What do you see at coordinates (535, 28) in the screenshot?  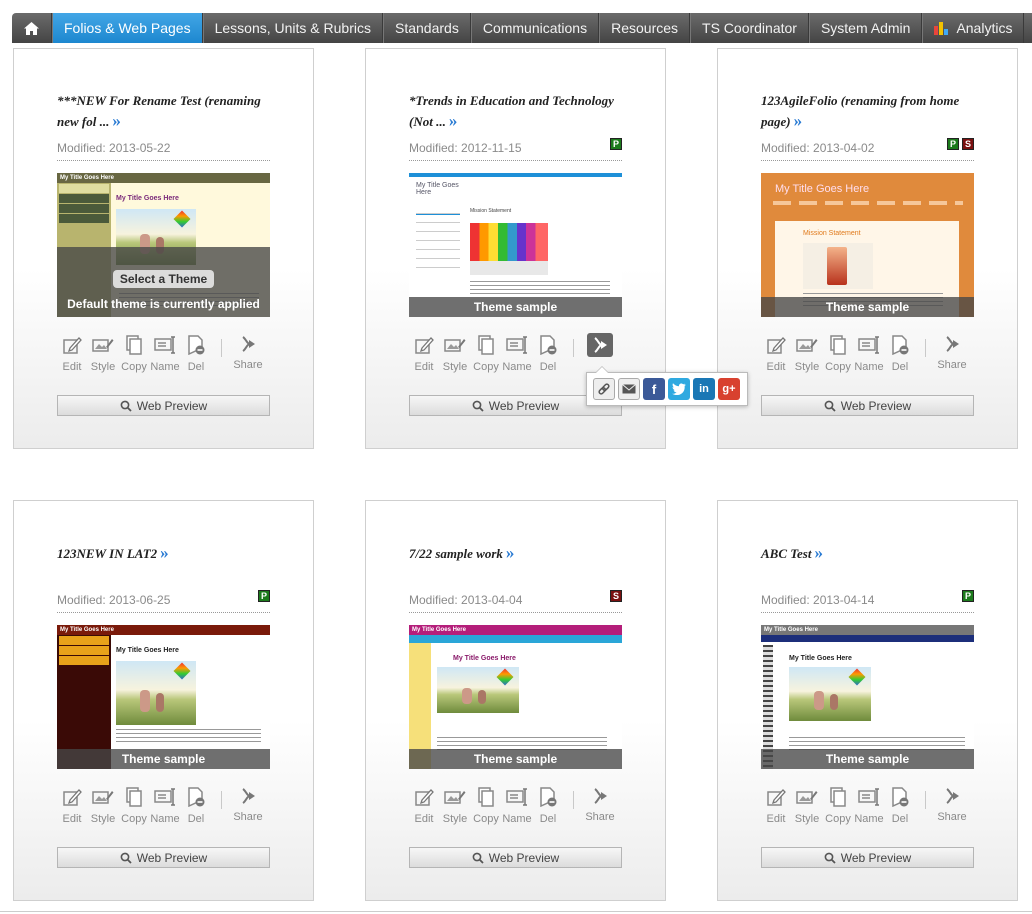 I see `nav-communications: Communications` at bounding box center [535, 28].